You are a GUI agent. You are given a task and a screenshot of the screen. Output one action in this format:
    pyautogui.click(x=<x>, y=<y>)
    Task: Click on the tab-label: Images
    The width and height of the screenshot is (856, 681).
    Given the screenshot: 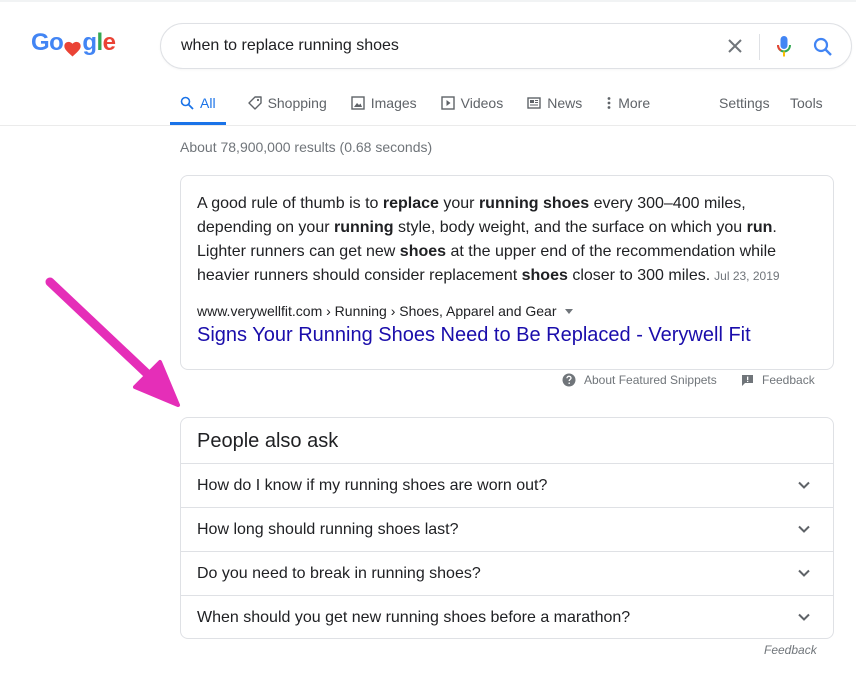 What is the action you would take?
    pyautogui.click(x=393, y=103)
    